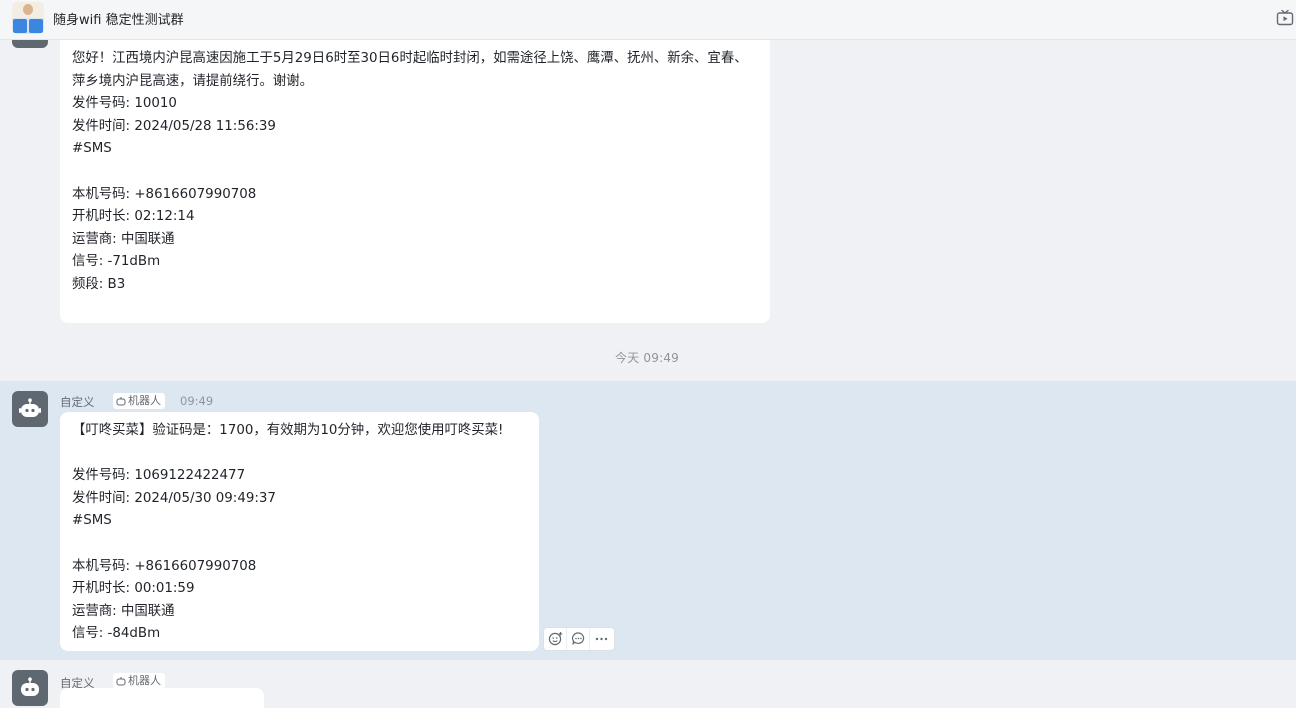  What do you see at coordinates (99, 284) in the screenshot?
I see `message-line: 频段: B3` at bounding box center [99, 284].